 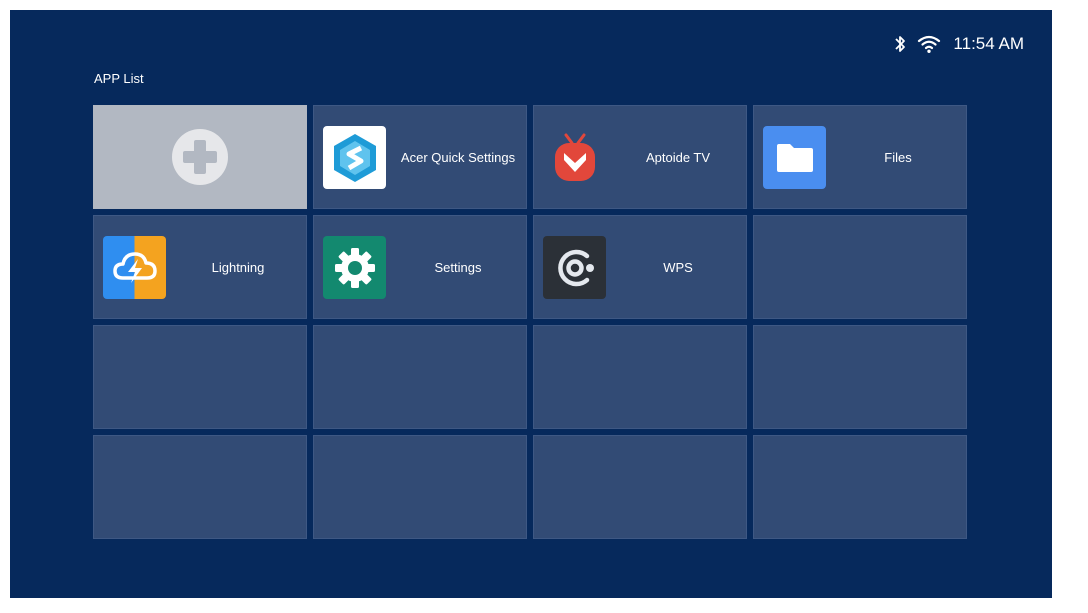 What do you see at coordinates (238, 267) in the screenshot?
I see `app-label: Lightning` at bounding box center [238, 267].